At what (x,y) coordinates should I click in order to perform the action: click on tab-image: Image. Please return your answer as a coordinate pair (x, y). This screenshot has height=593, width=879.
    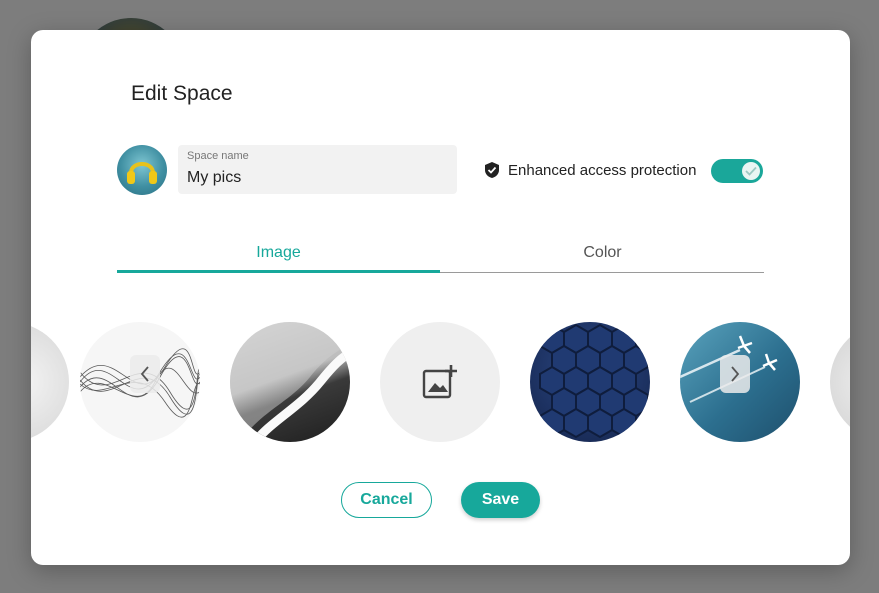
    Looking at the image, I should click on (278, 256).